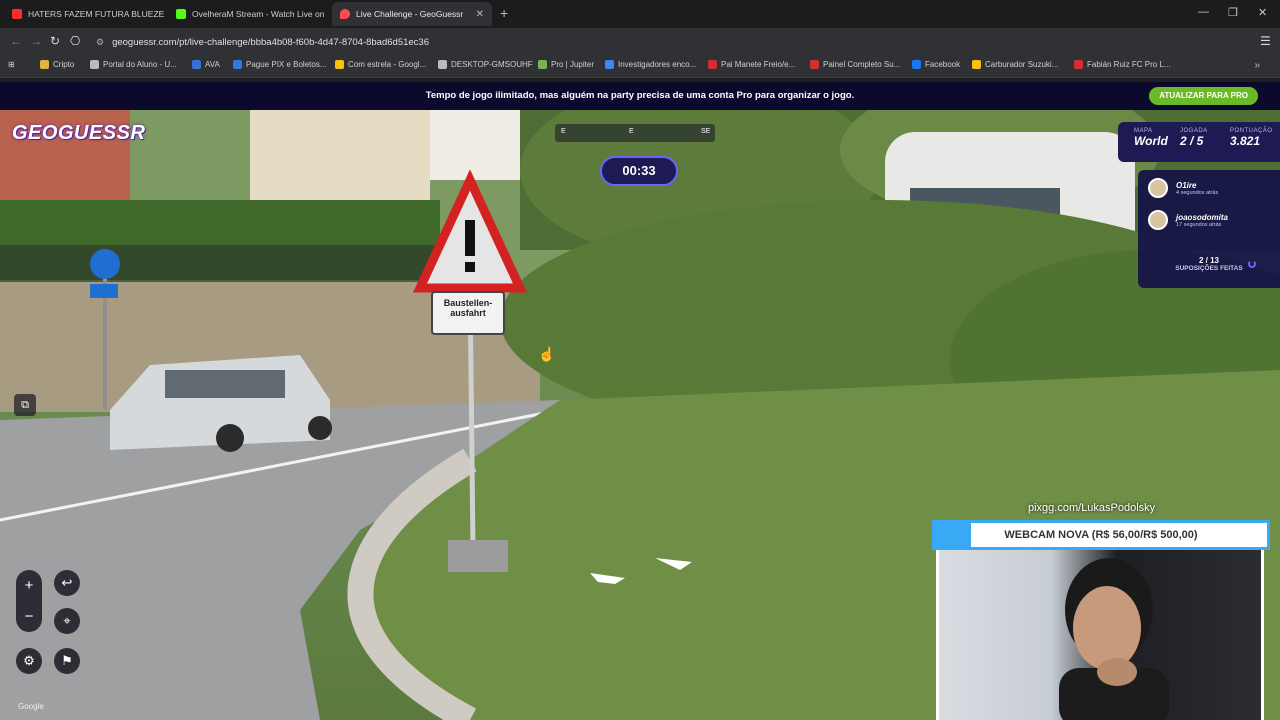 This screenshot has height=720, width=1280. What do you see at coordinates (1151, 141) in the screenshot?
I see `map-value: World` at bounding box center [1151, 141].